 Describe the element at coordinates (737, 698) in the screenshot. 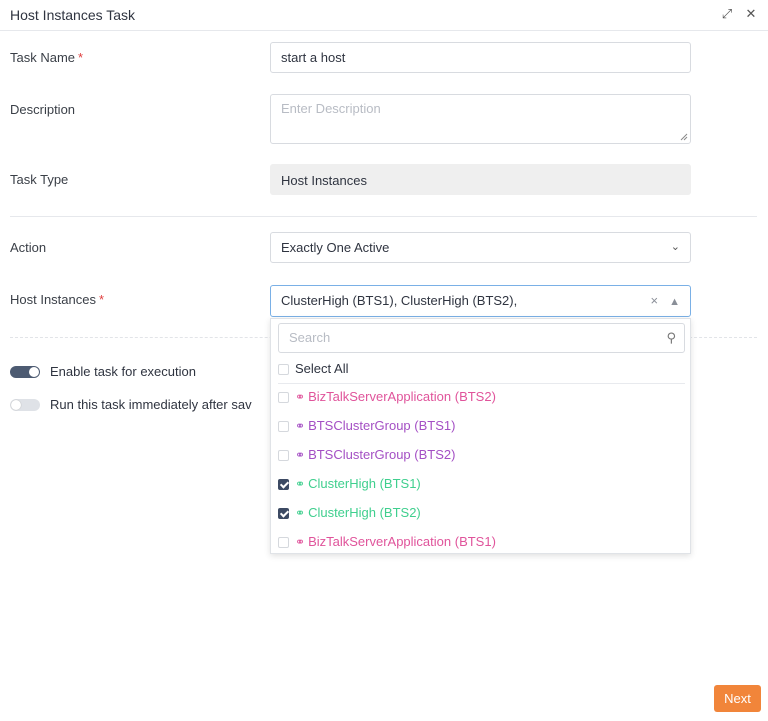

I see `next-button: Next` at that location.